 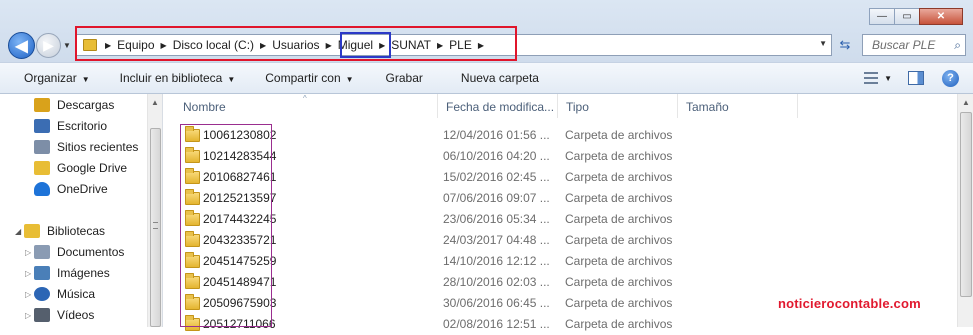 I want to click on nav-item-musica: Música, so click(x=64, y=294).